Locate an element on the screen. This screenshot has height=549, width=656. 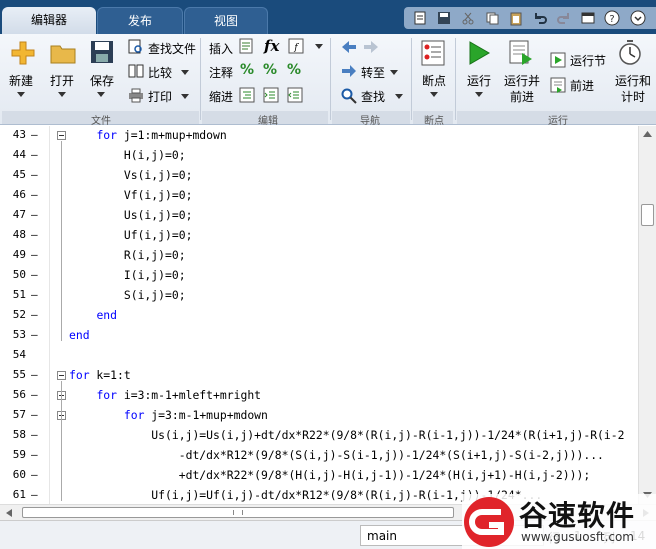
cut-icon is located at coordinates (468, 18).